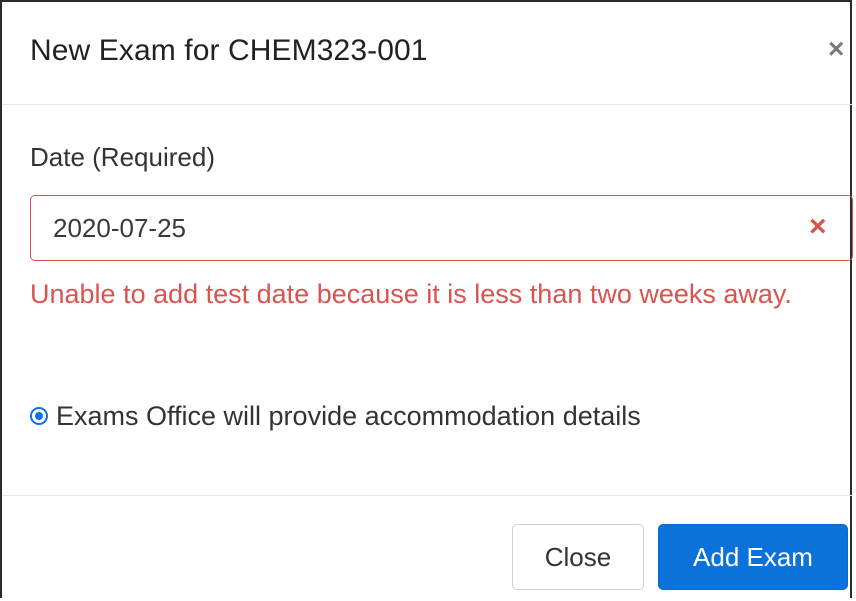 The height and width of the screenshot is (601, 856). I want to click on accommodation-radio, so click(39, 416).